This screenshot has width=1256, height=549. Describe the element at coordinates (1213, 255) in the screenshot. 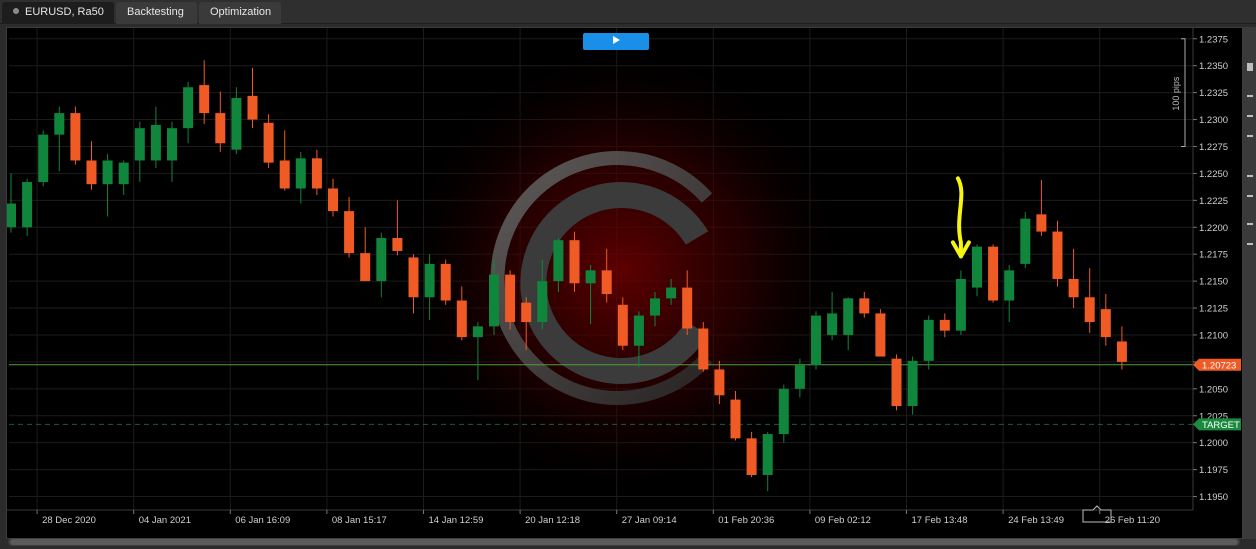

I see `price-tick-label: 1.2175` at that location.